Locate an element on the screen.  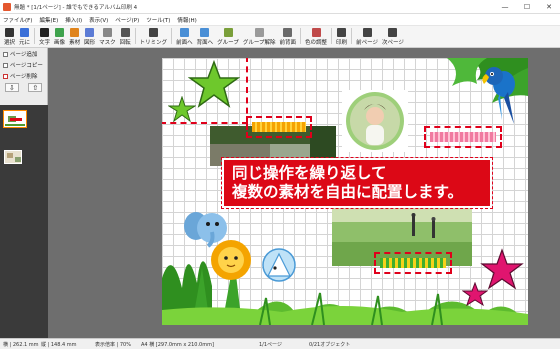
menu-page: ページ(P) is located at coordinates (127, 20).